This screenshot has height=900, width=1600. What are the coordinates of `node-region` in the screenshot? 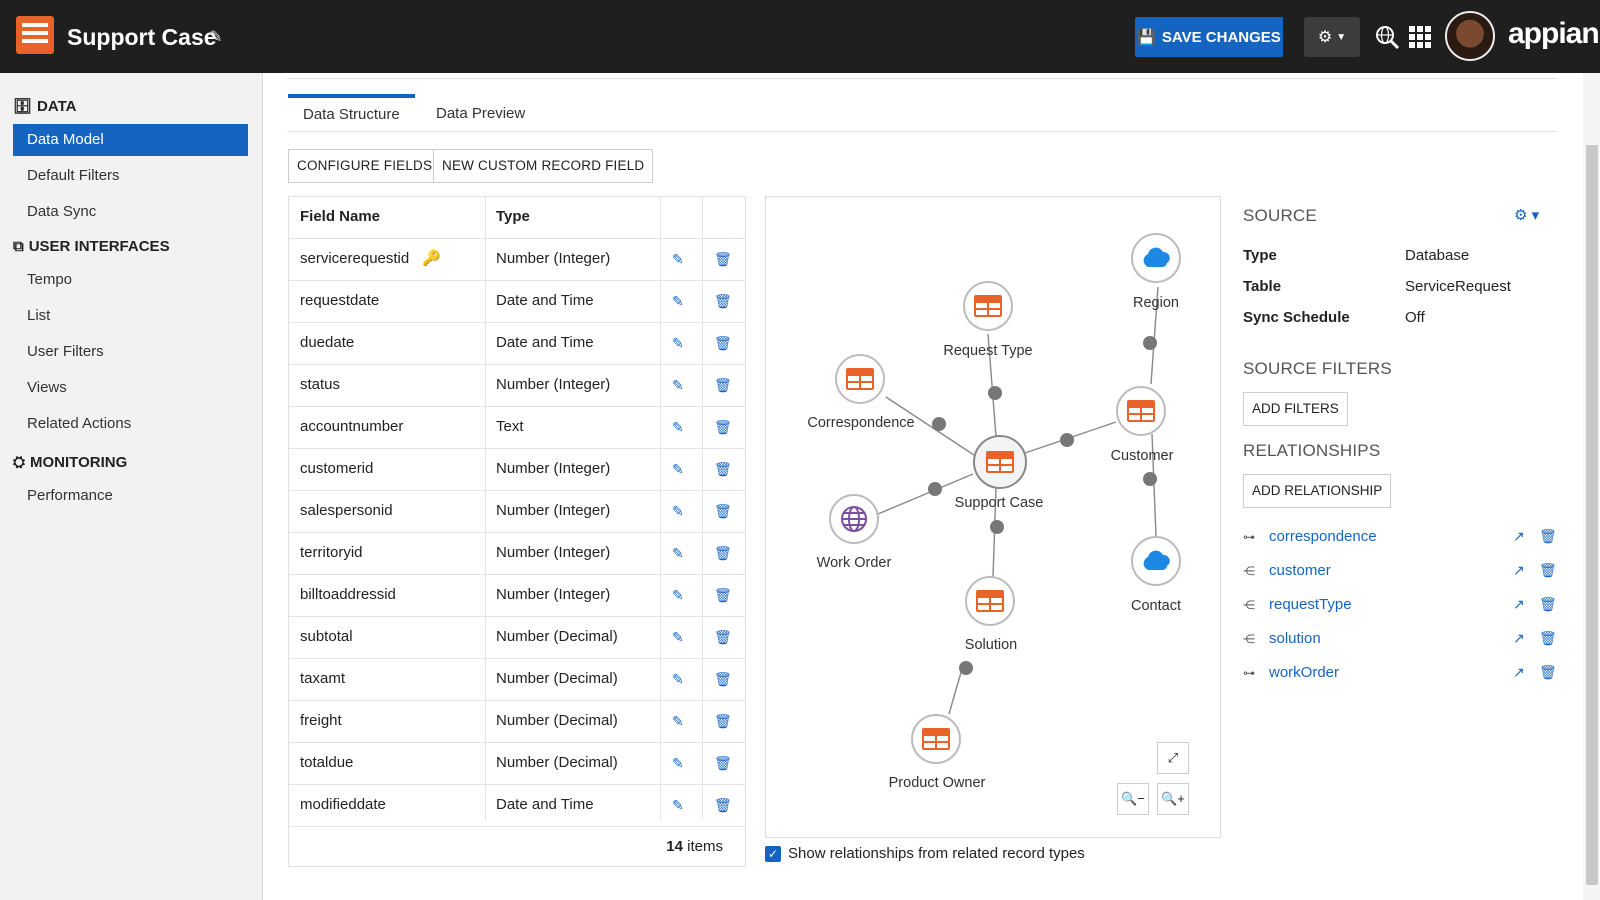 It's located at (1156, 258).